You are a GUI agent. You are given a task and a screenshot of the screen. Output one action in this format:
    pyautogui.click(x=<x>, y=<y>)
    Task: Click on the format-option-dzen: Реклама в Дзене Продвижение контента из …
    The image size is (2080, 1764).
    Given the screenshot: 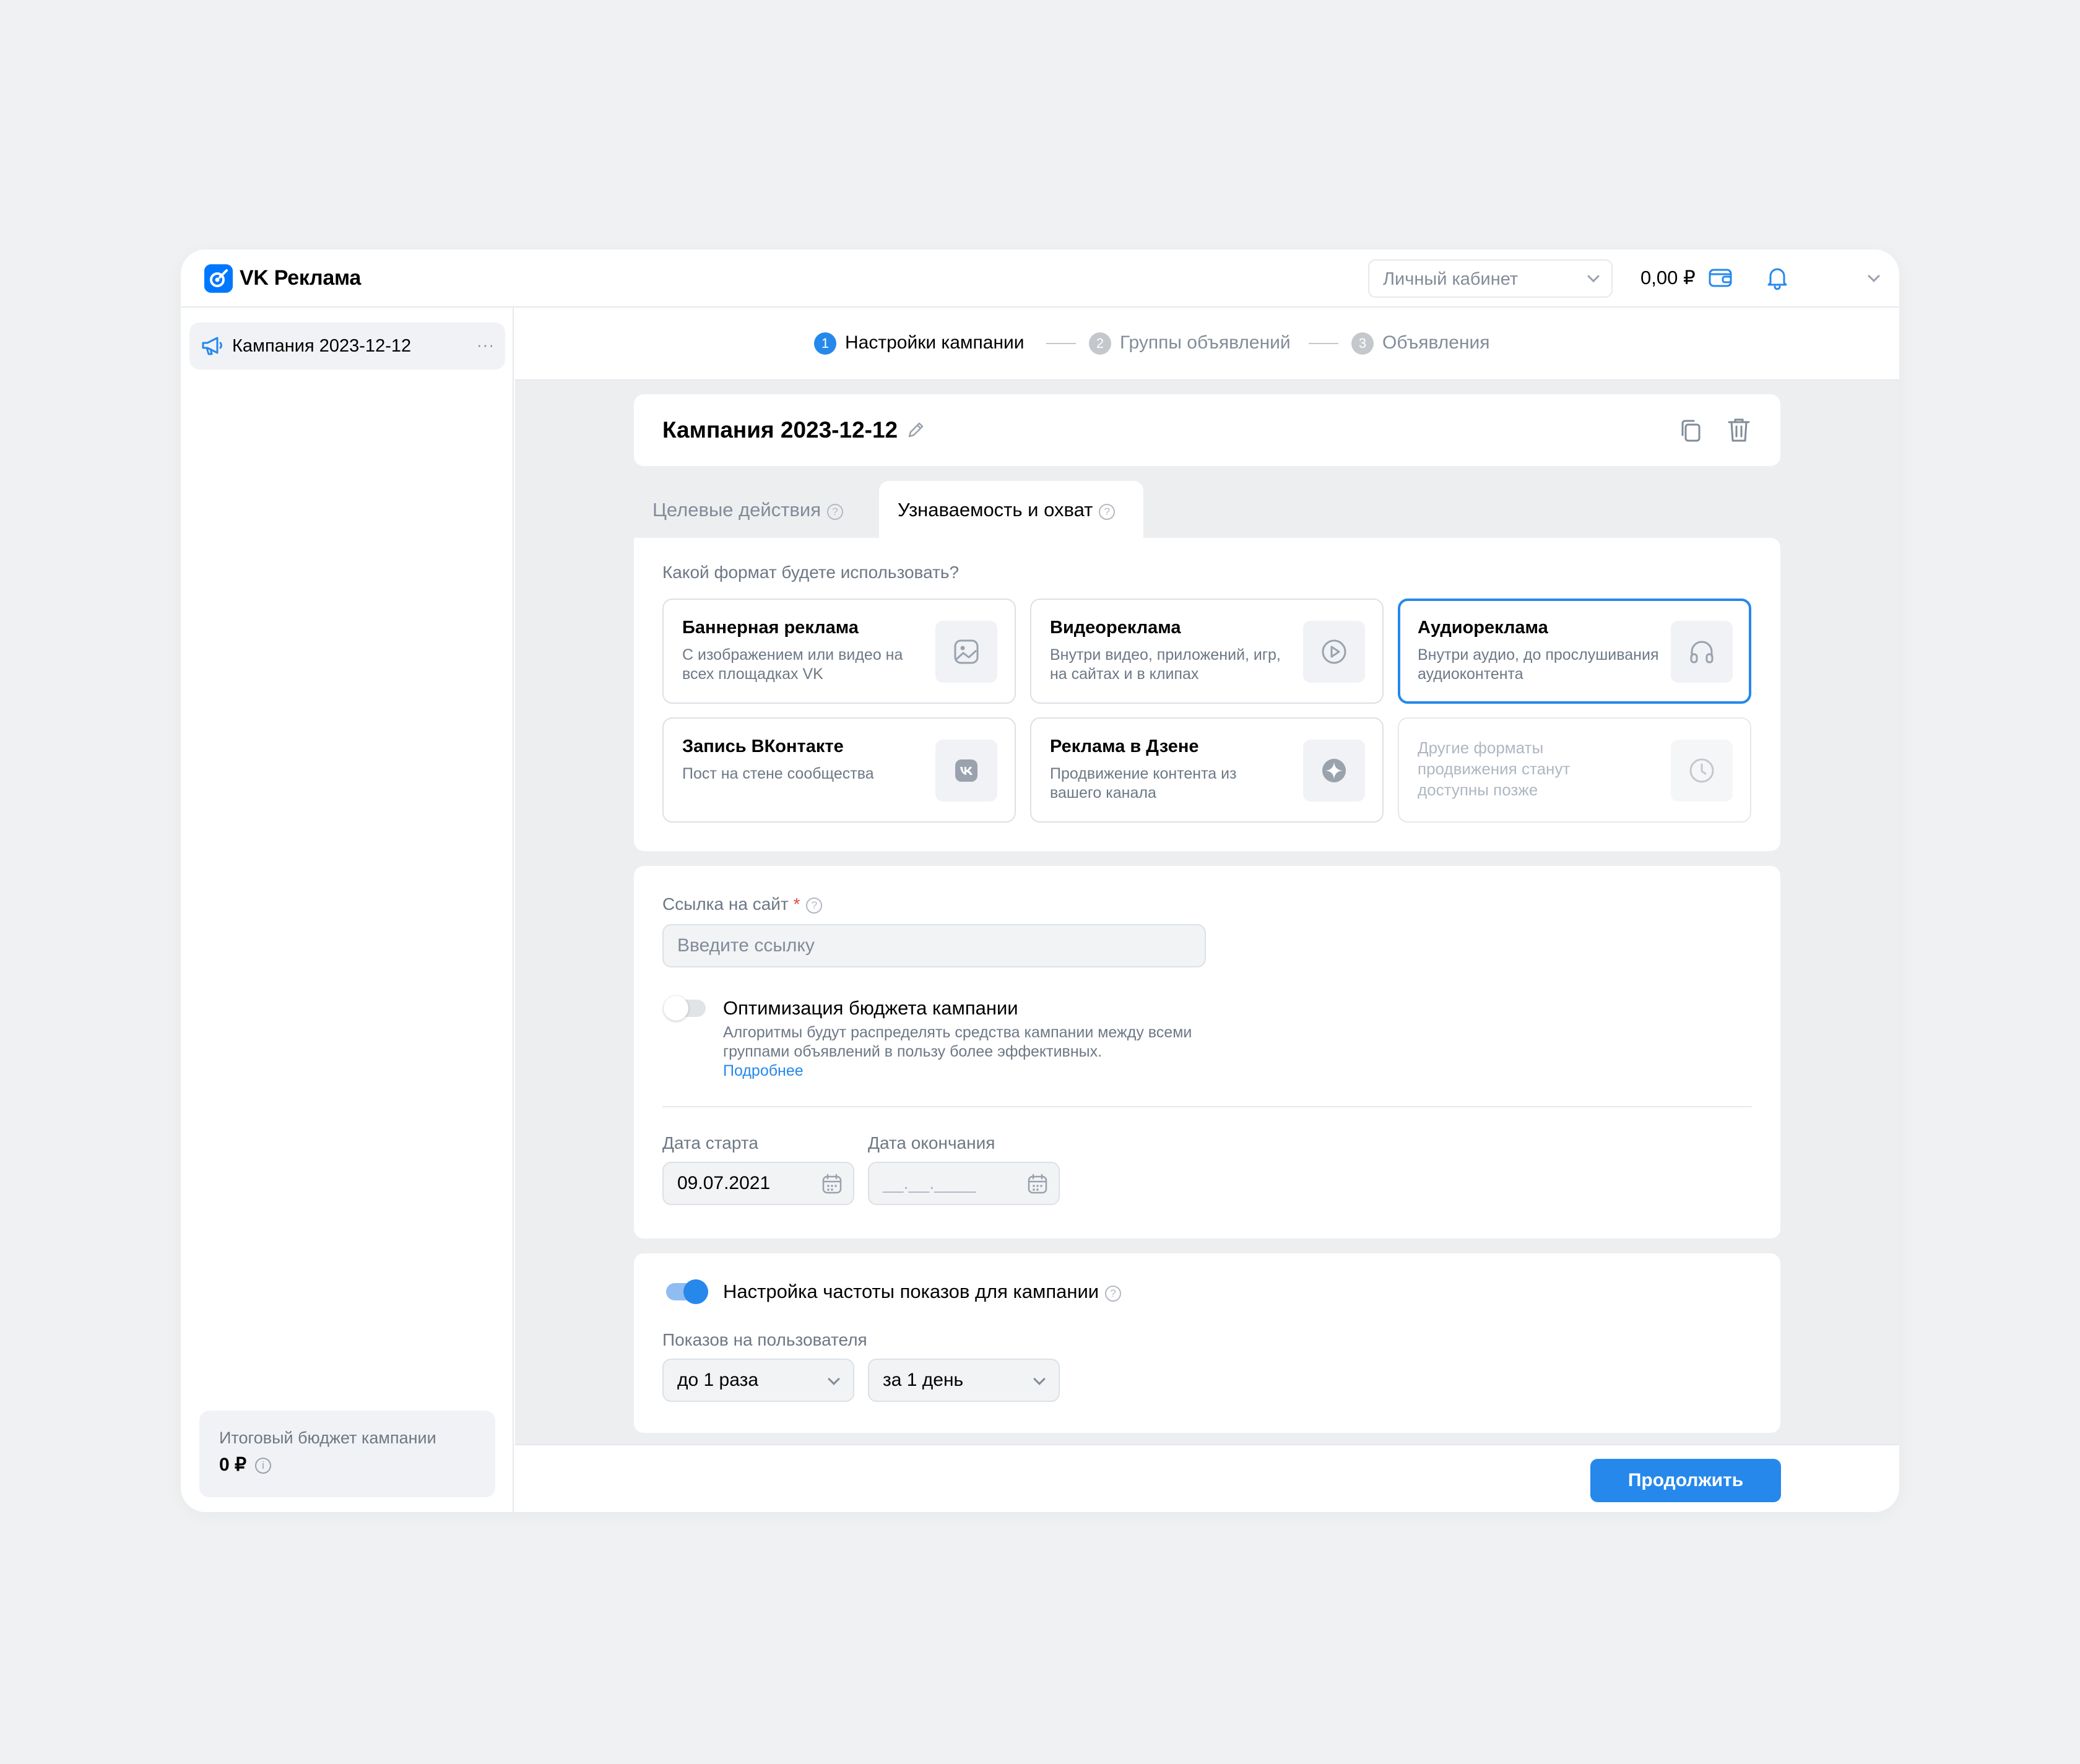 What is the action you would take?
    pyautogui.click(x=1207, y=770)
    